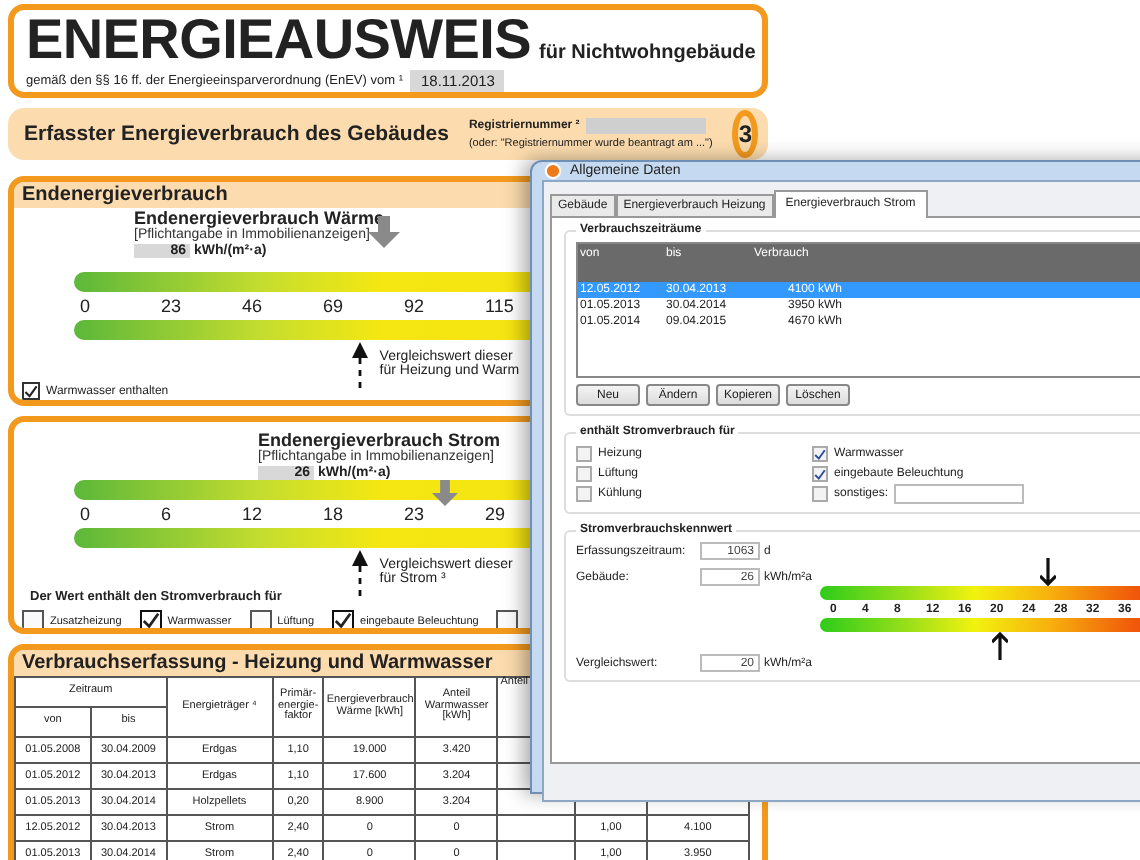 This screenshot has width=1140, height=860. What do you see at coordinates (645, 126) in the screenshot?
I see `registration-field` at bounding box center [645, 126].